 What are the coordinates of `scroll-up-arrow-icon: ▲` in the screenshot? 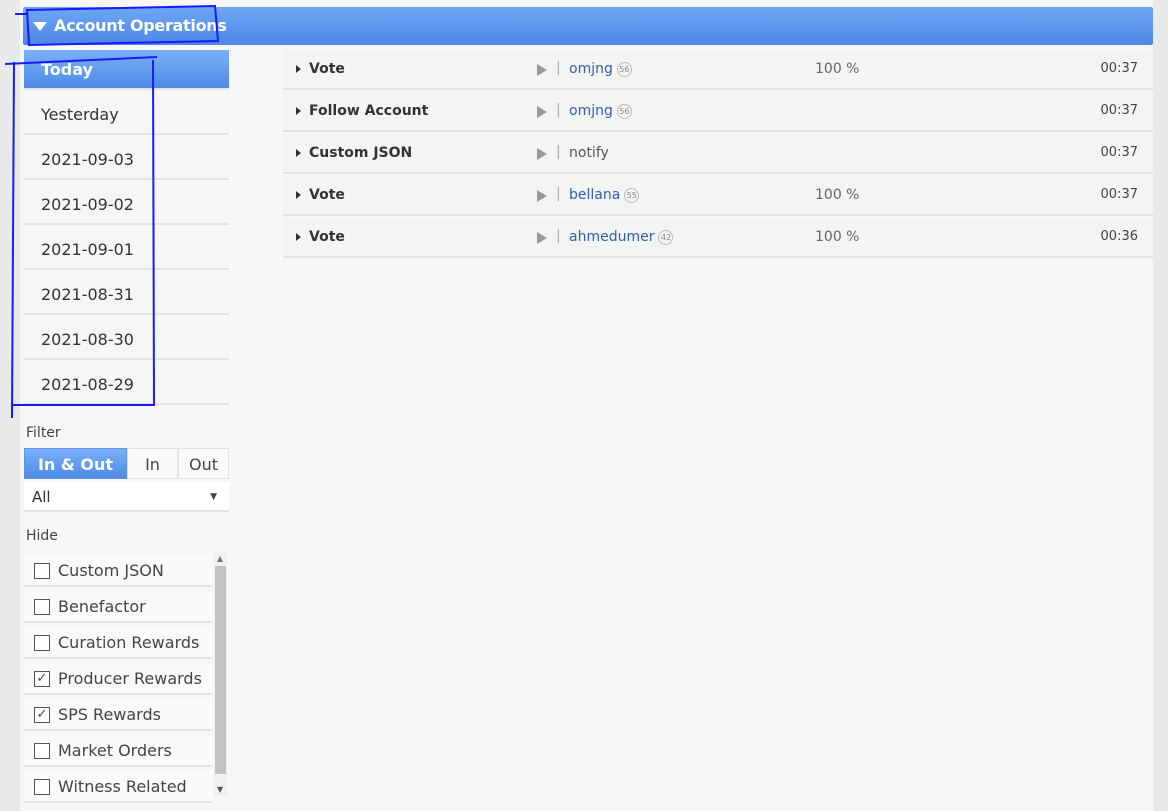 It's located at (220, 558).